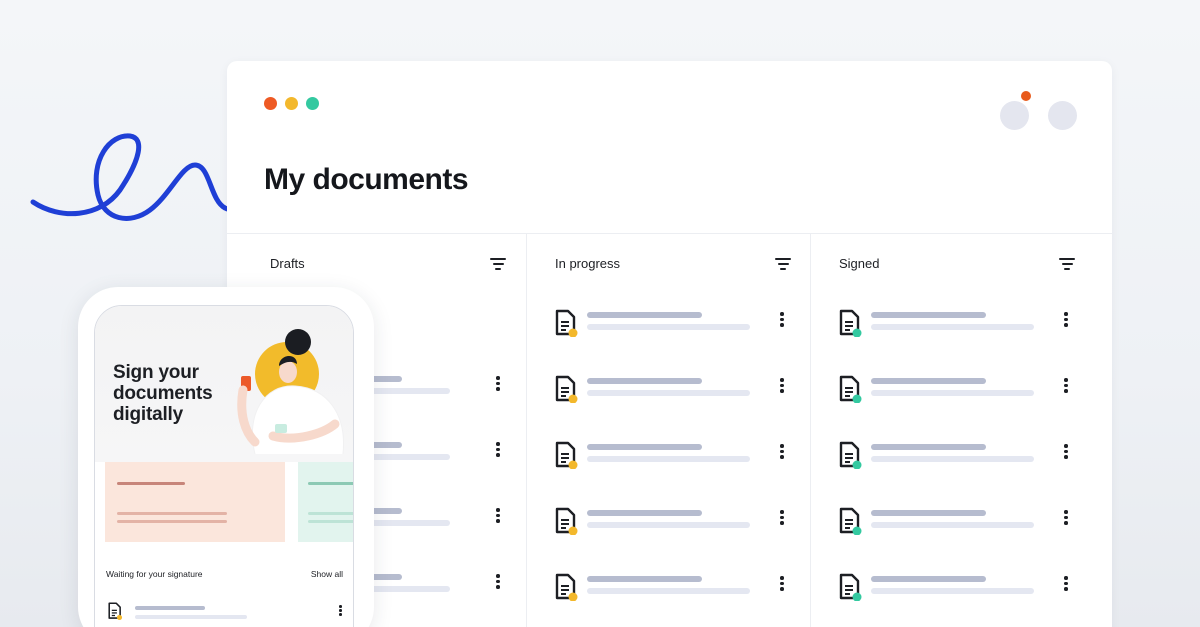 Image resolution: width=1200 pixels, height=627 pixels. I want to click on maximize-dot, so click(312, 103).